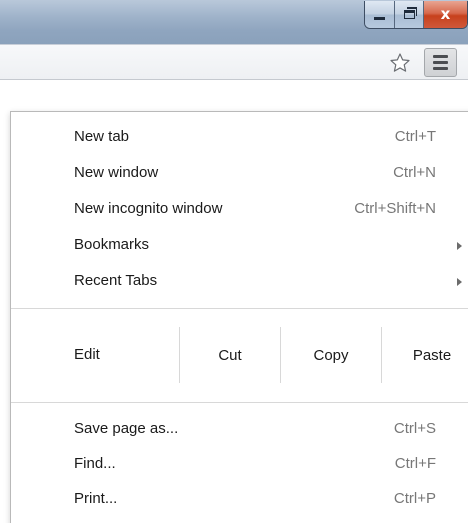 Image resolution: width=468 pixels, height=523 pixels. I want to click on bookmark-star-button, so click(400, 63).